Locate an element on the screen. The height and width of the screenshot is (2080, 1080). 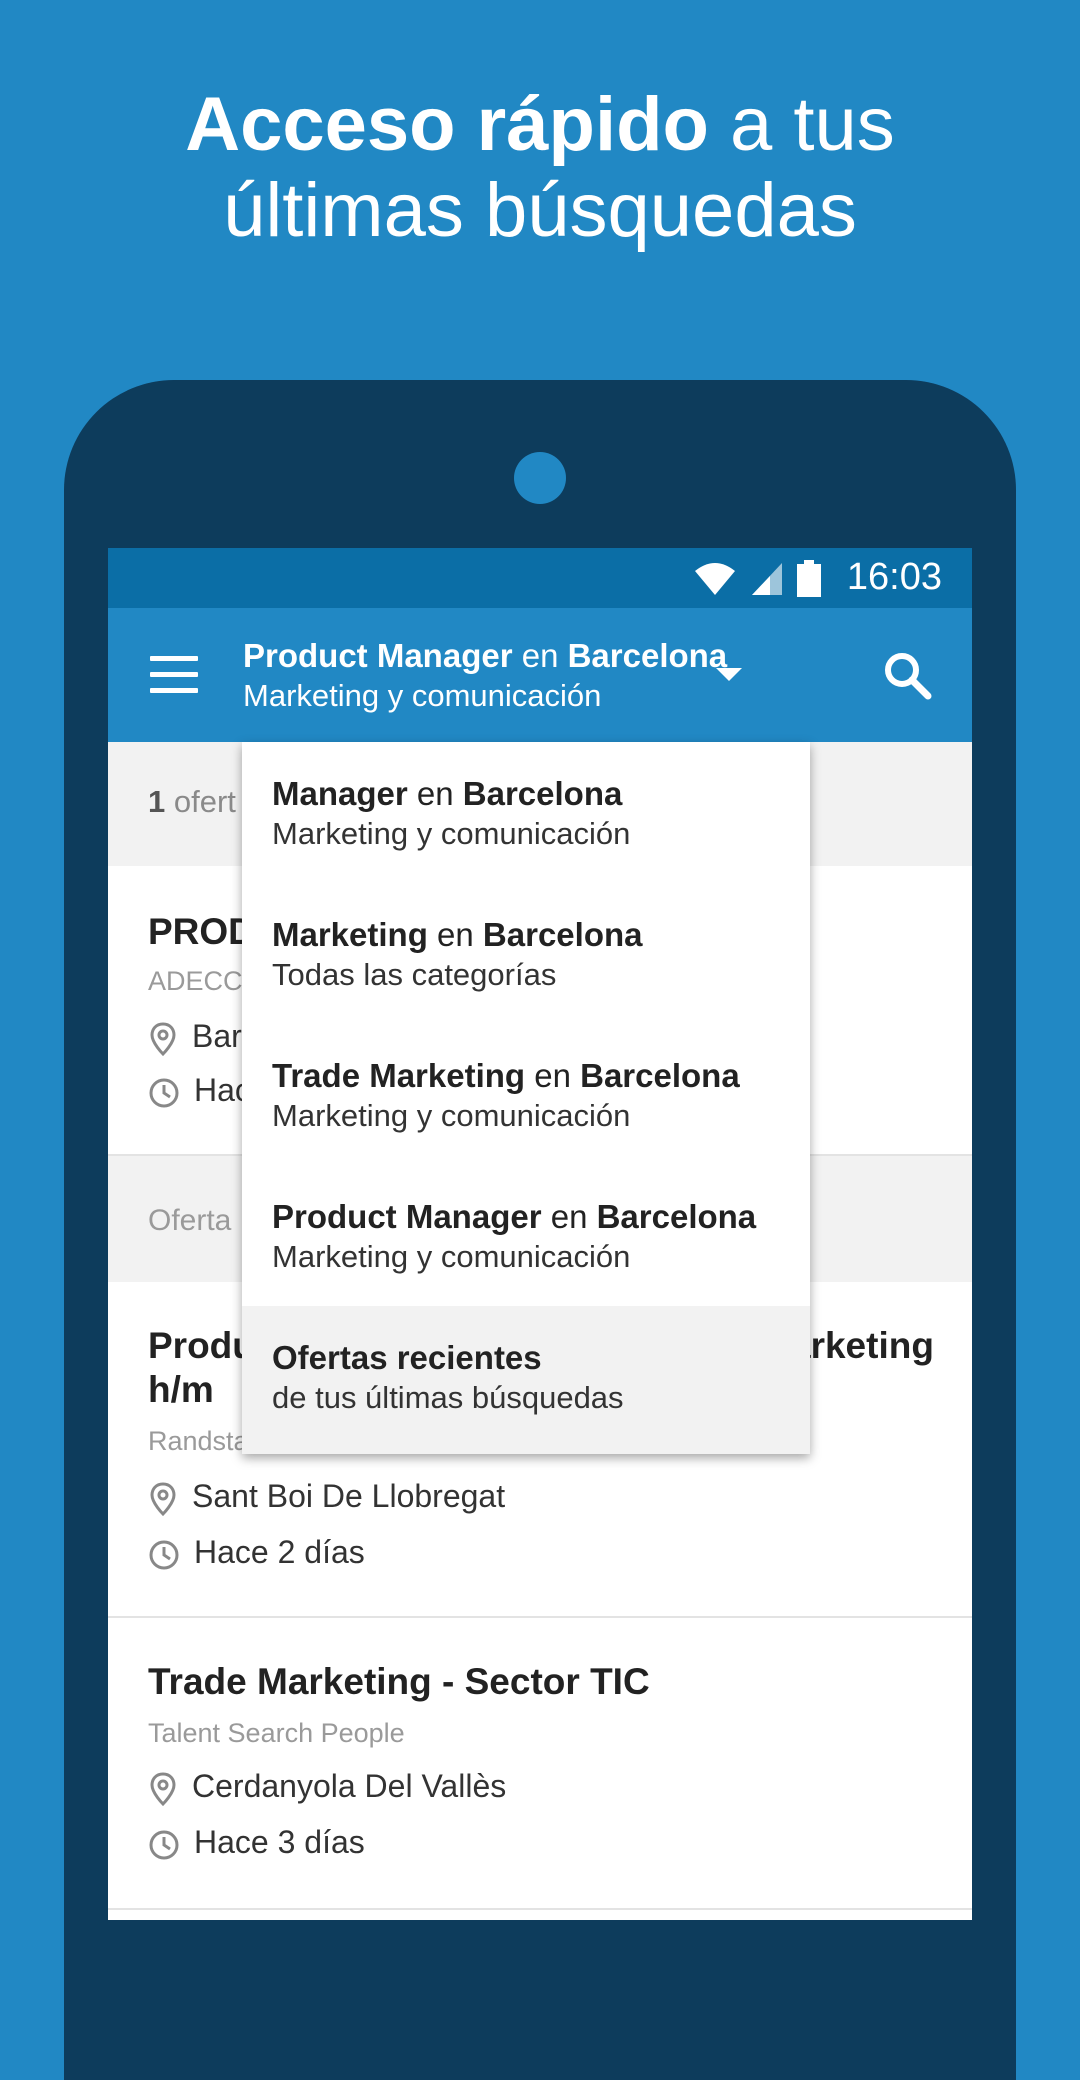
headline: Acceso rápido a tus últimas búsquedas is located at coordinates (540, 168).